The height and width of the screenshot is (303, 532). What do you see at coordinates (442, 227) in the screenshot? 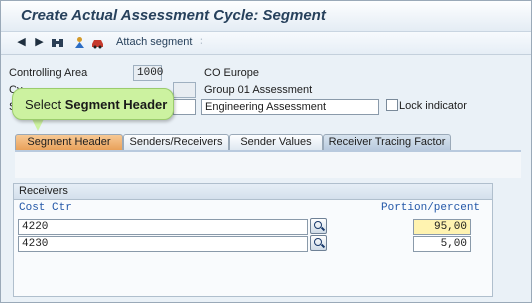
I see `portion-field-row1: 95,00` at bounding box center [442, 227].